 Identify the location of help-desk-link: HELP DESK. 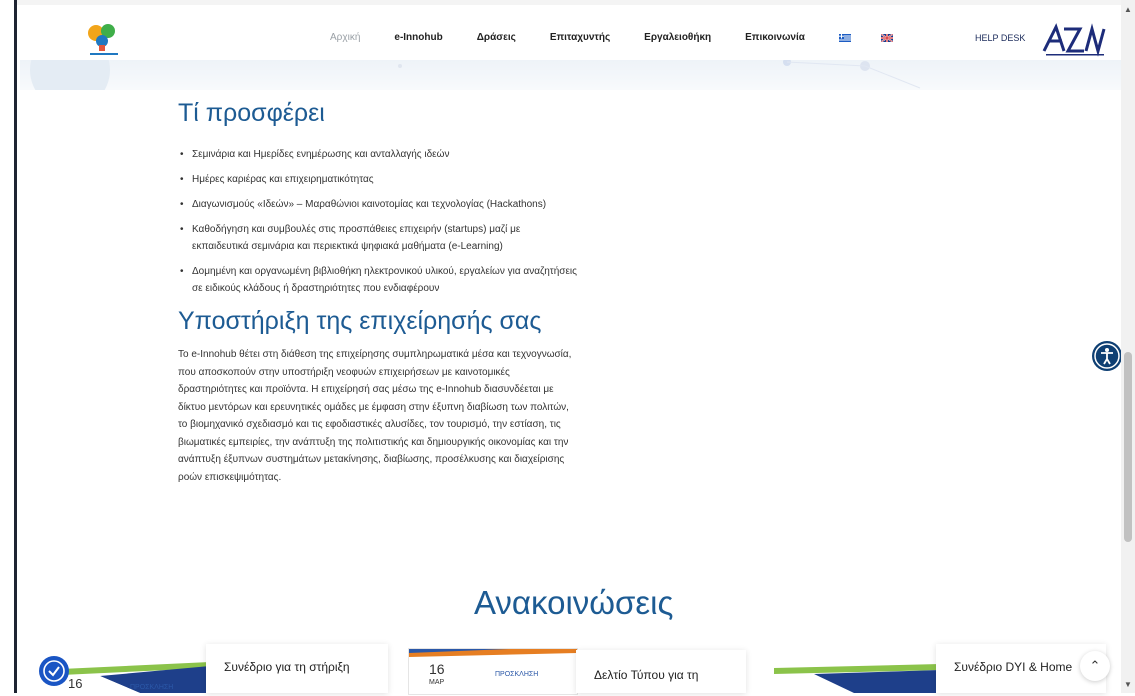
(1000, 38).